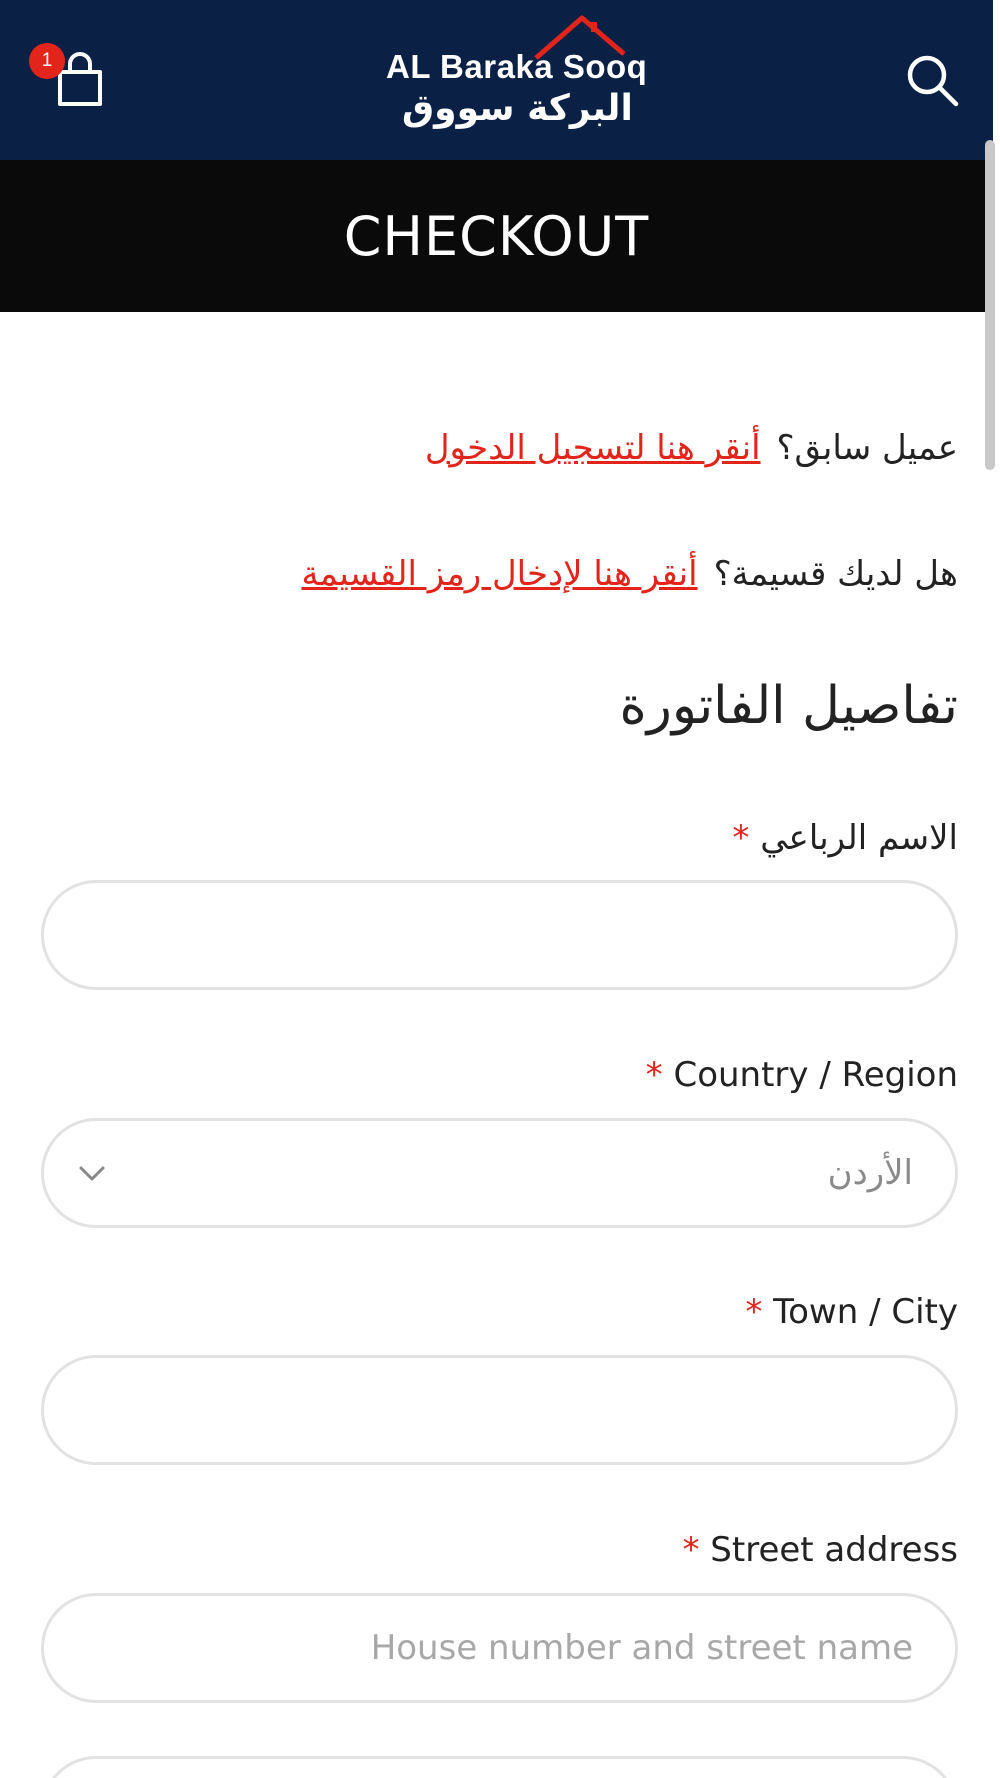  Describe the element at coordinates (593, 448) in the screenshot. I see `login-link: أنقر هنا لتسجيل الدخول` at that location.